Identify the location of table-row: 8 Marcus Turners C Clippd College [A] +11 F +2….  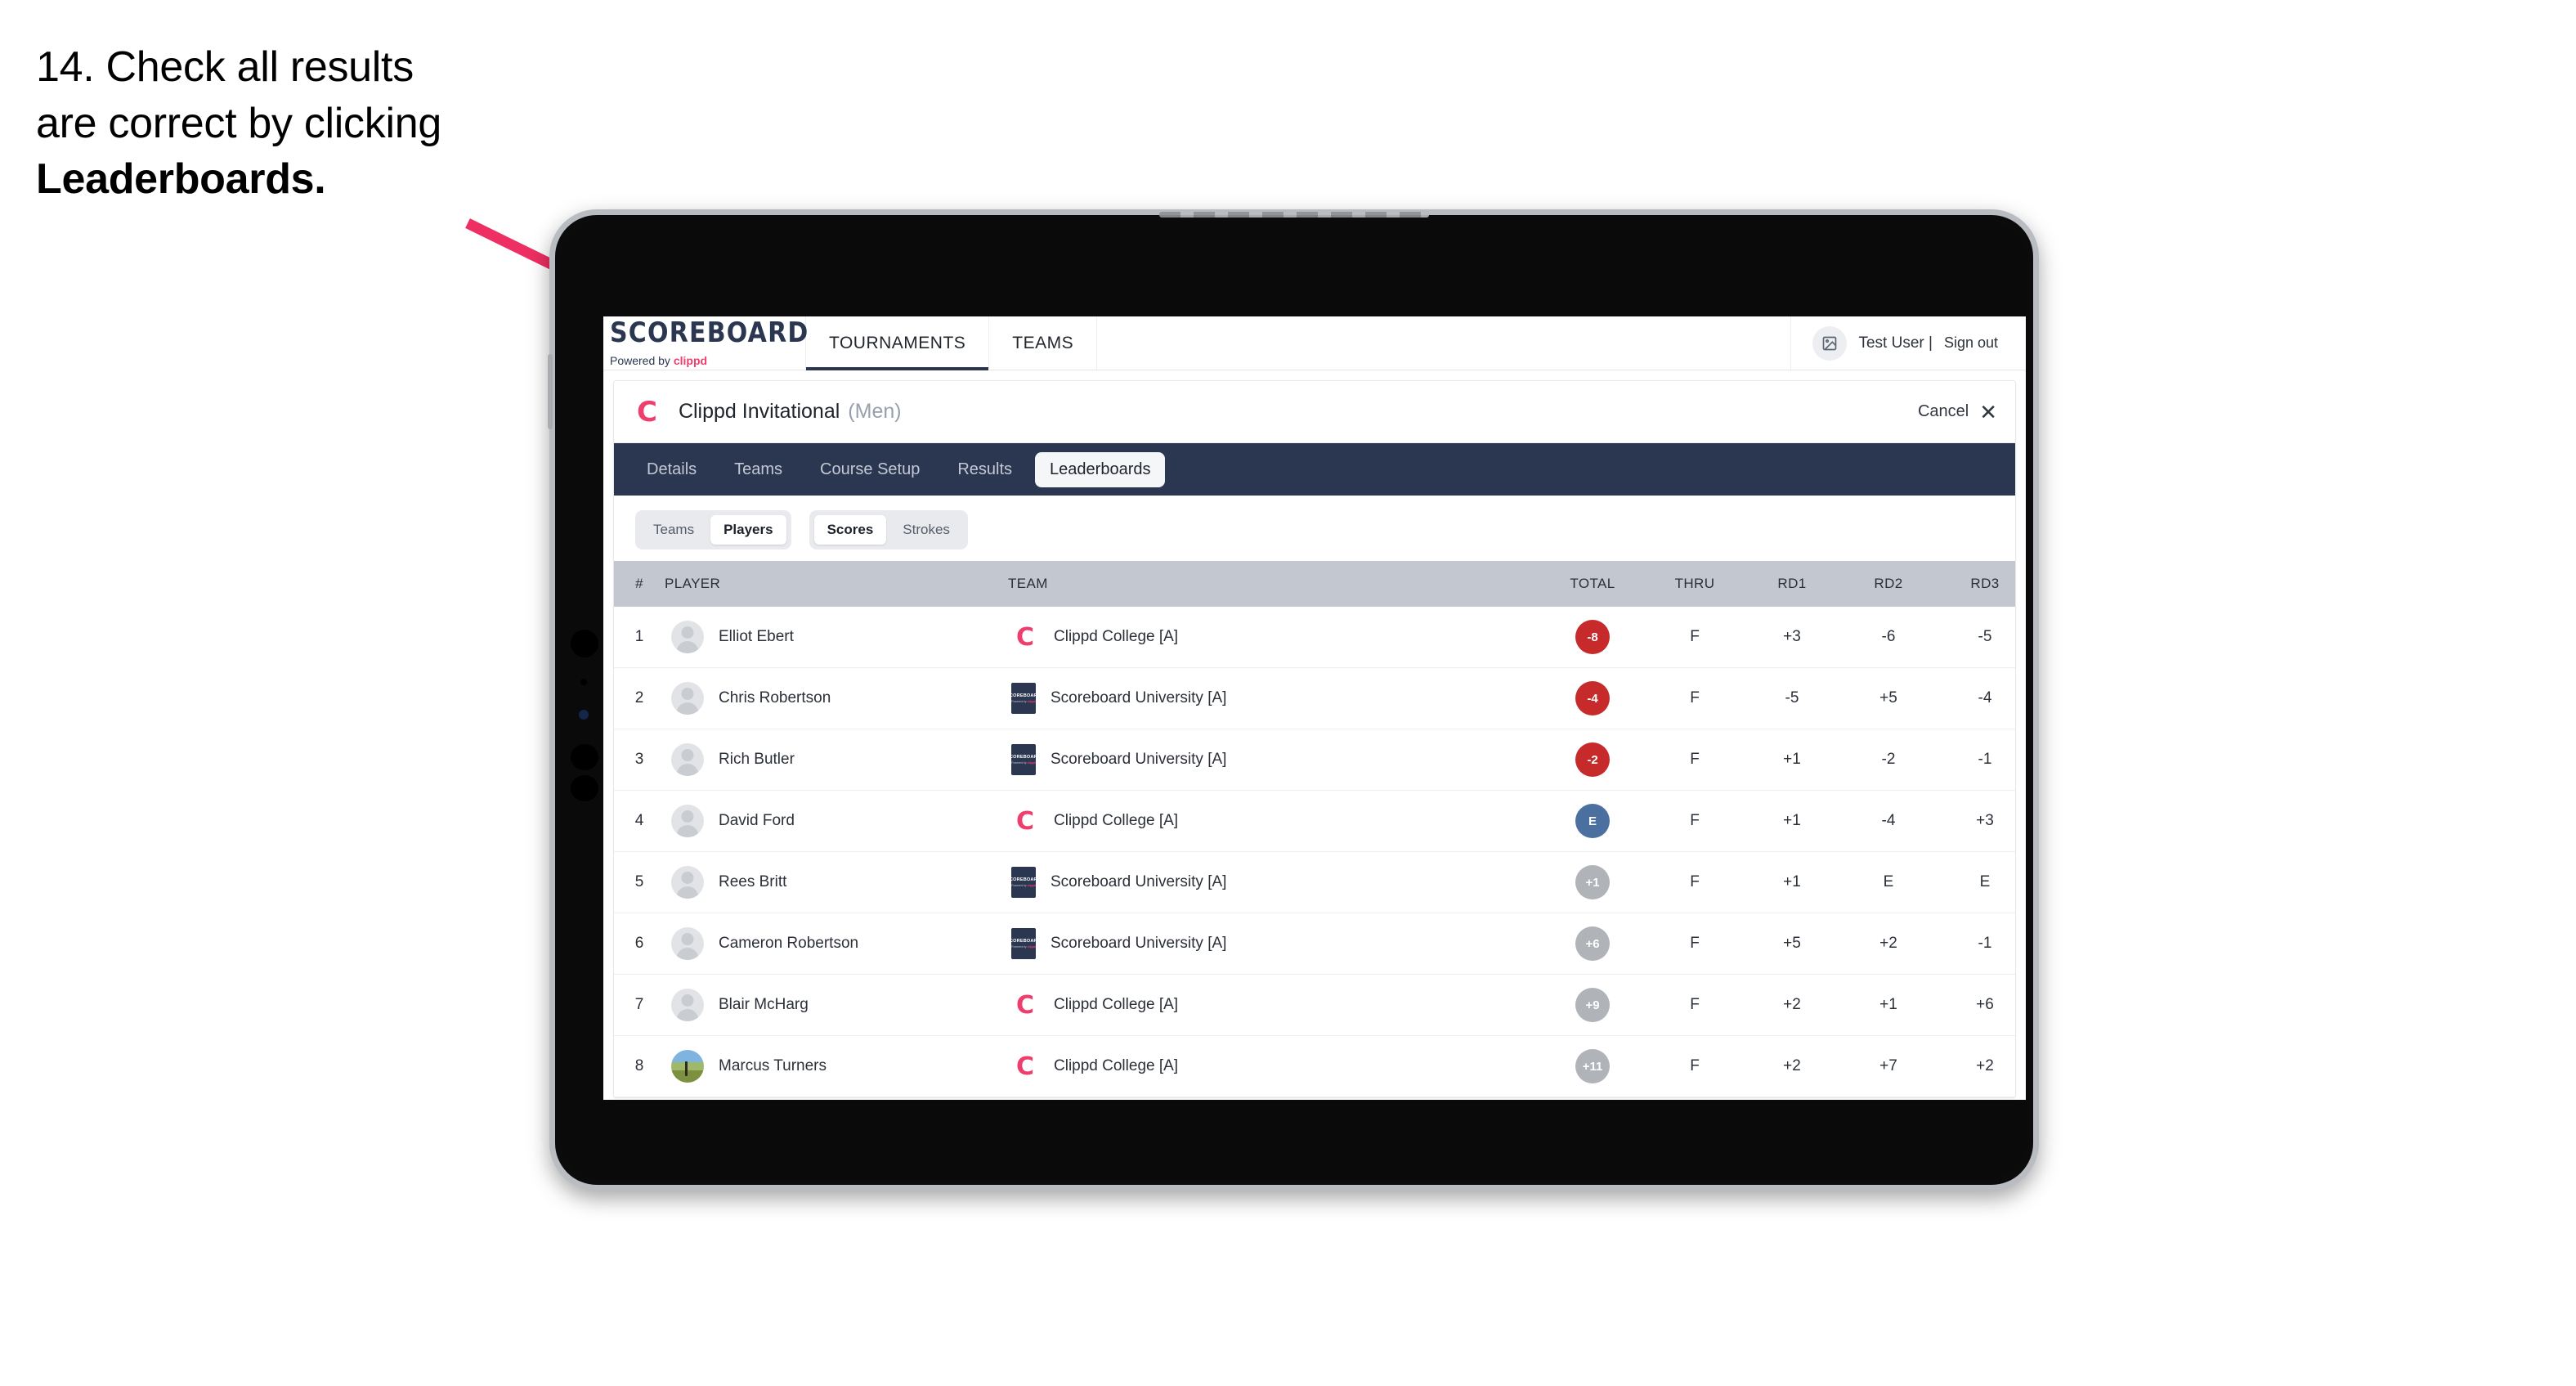
(1314, 1066).